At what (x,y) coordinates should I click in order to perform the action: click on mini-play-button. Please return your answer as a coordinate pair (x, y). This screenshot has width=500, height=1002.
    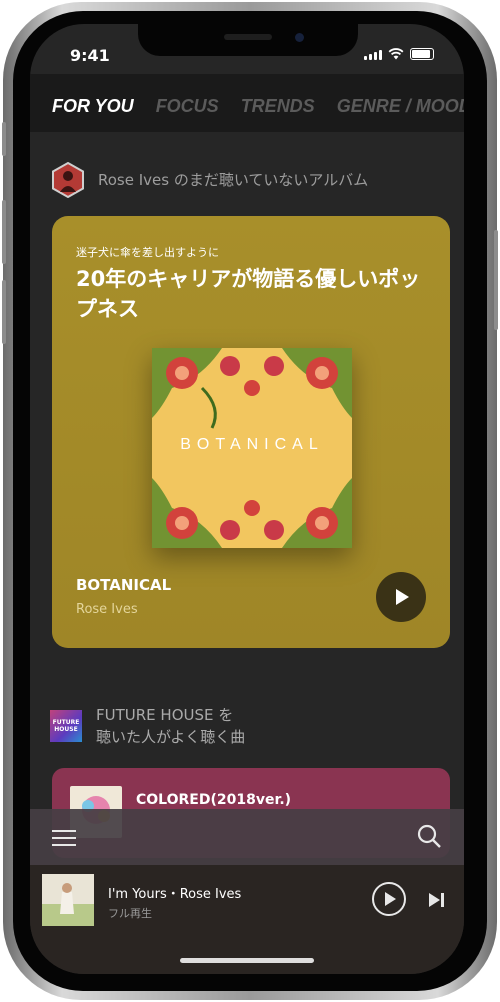
    Looking at the image, I should click on (389, 899).